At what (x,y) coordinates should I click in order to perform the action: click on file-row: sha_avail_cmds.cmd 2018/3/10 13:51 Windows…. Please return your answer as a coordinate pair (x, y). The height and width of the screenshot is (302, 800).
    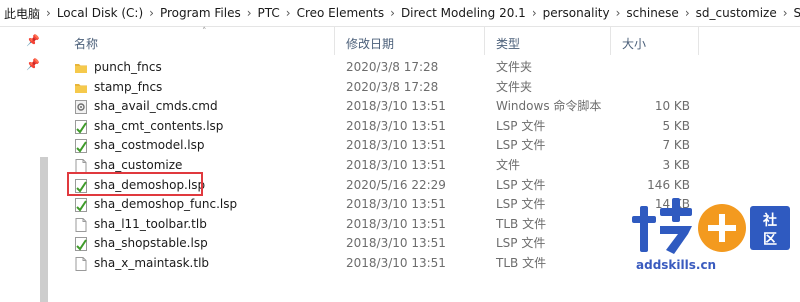
    Looking at the image, I should click on (431, 107).